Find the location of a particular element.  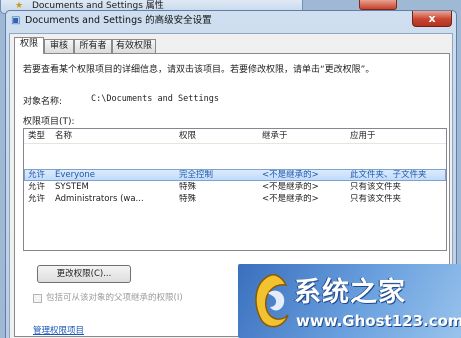

column-header-inherited-from: 继承于 is located at coordinates (275, 136).